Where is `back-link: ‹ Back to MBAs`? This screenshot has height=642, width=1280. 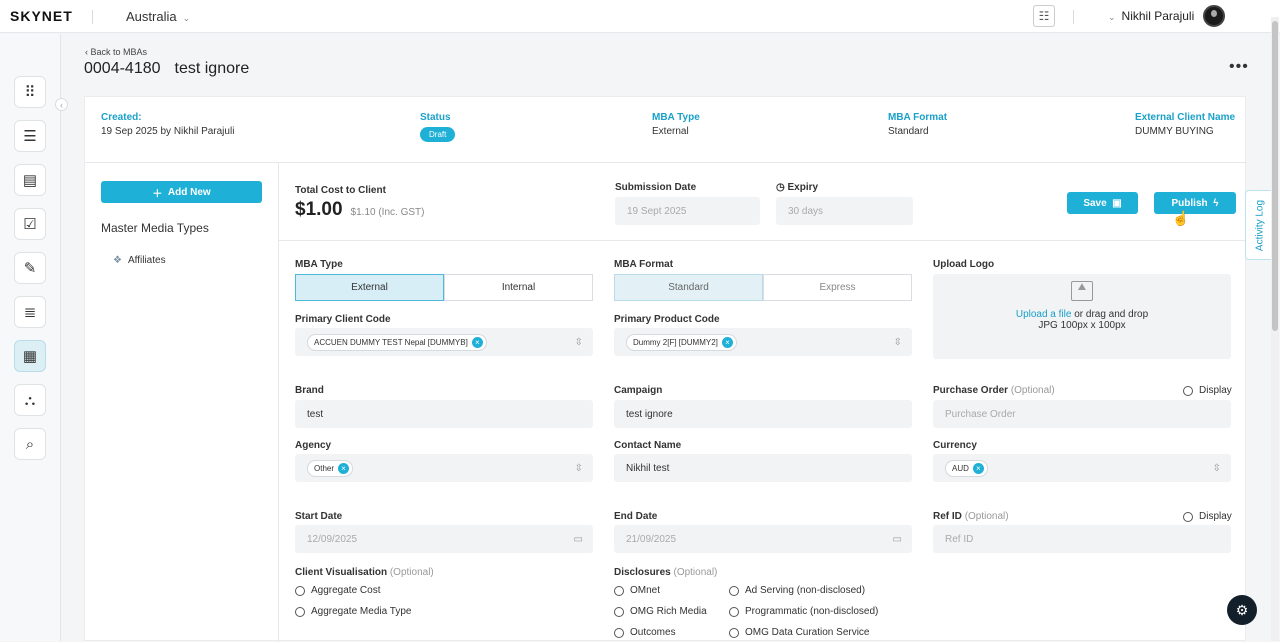
back-link: ‹ Back to MBAs is located at coordinates (116, 52).